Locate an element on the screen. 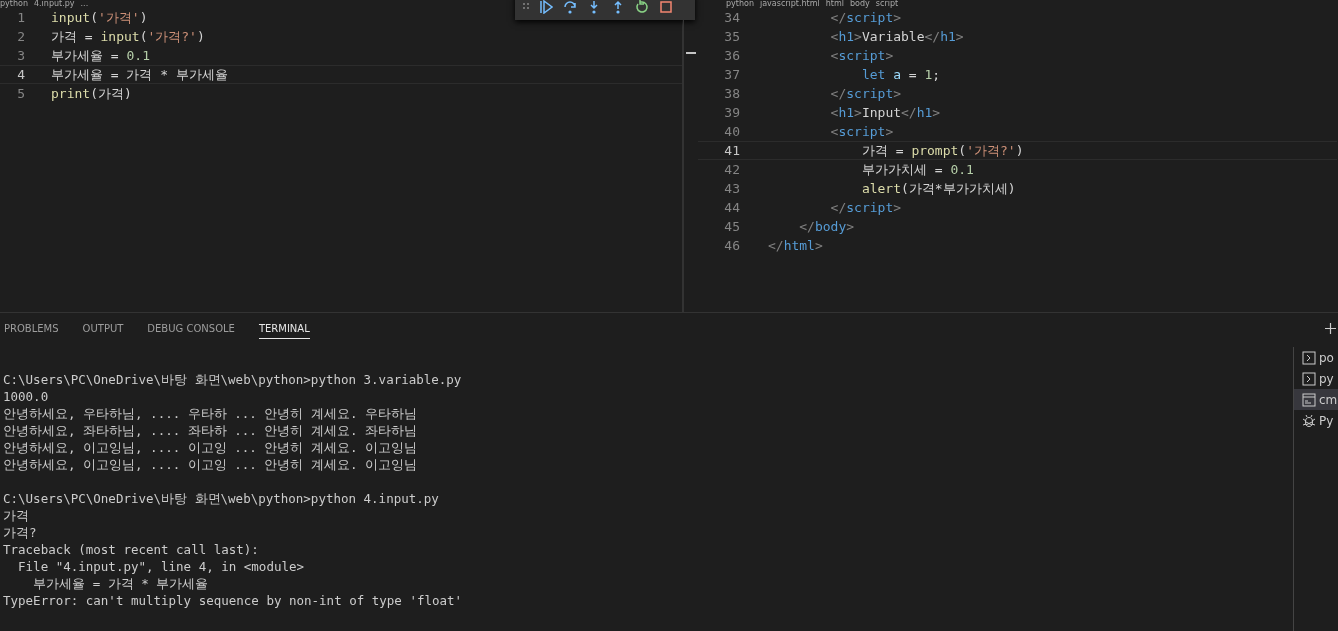 The image size is (1338, 631). panel-tab: PROBLEMS is located at coordinates (31, 331).